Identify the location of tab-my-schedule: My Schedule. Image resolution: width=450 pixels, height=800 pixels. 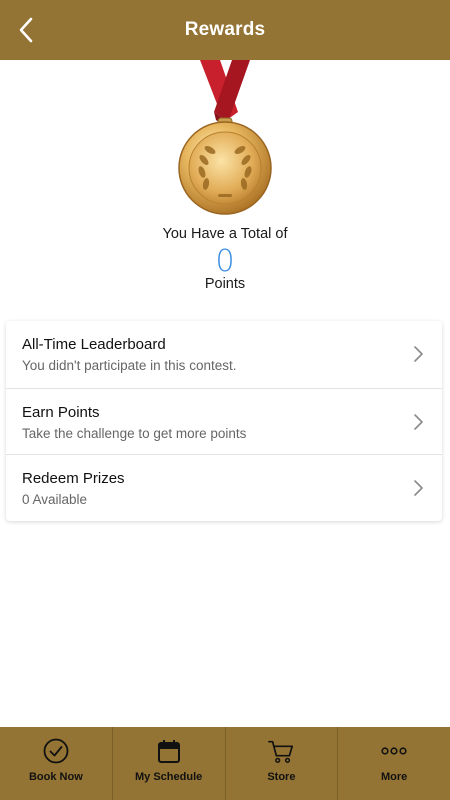
(168, 763).